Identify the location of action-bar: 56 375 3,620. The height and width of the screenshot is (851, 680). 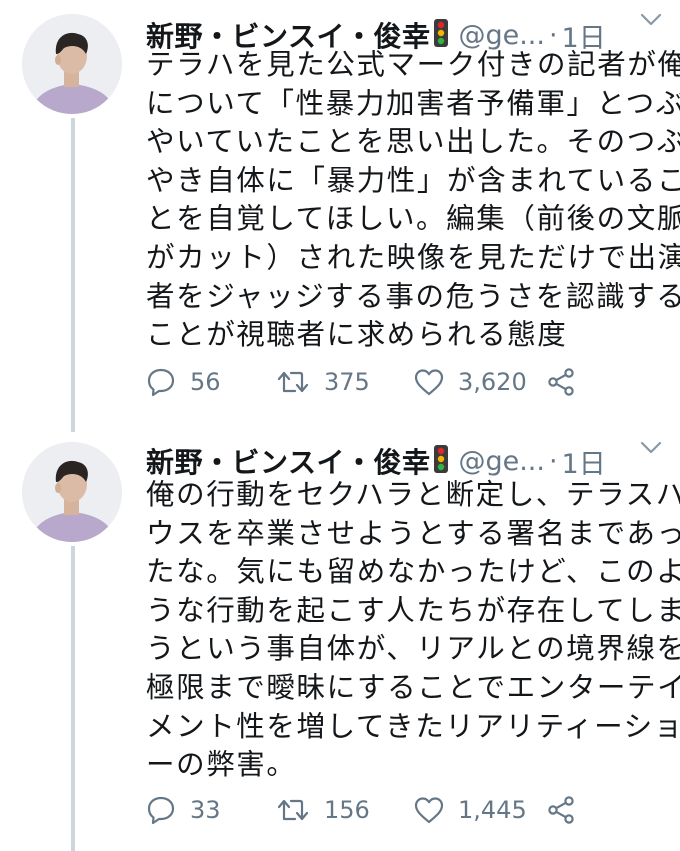
(381, 382).